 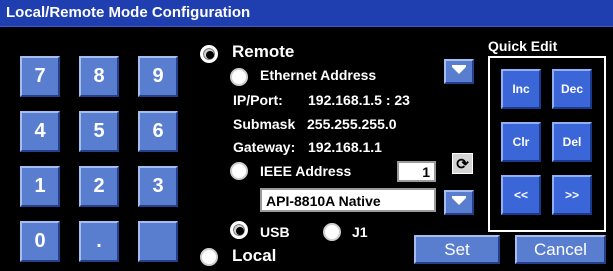 I want to click on key-0: 0, so click(x=40, y=241).